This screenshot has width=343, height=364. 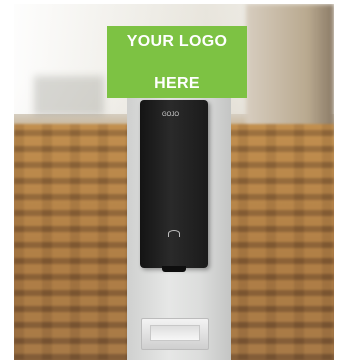 I want to click on logo-placeholder-panel: YOUR LOGO HERE, so click(x=177, y=62).